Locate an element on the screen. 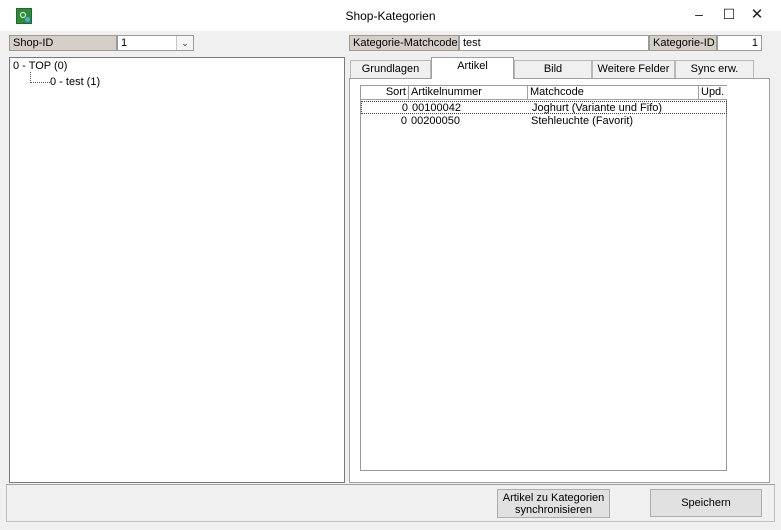  column-header-artikelnummer: Artikelnummer is located at coordinates (468, 93).